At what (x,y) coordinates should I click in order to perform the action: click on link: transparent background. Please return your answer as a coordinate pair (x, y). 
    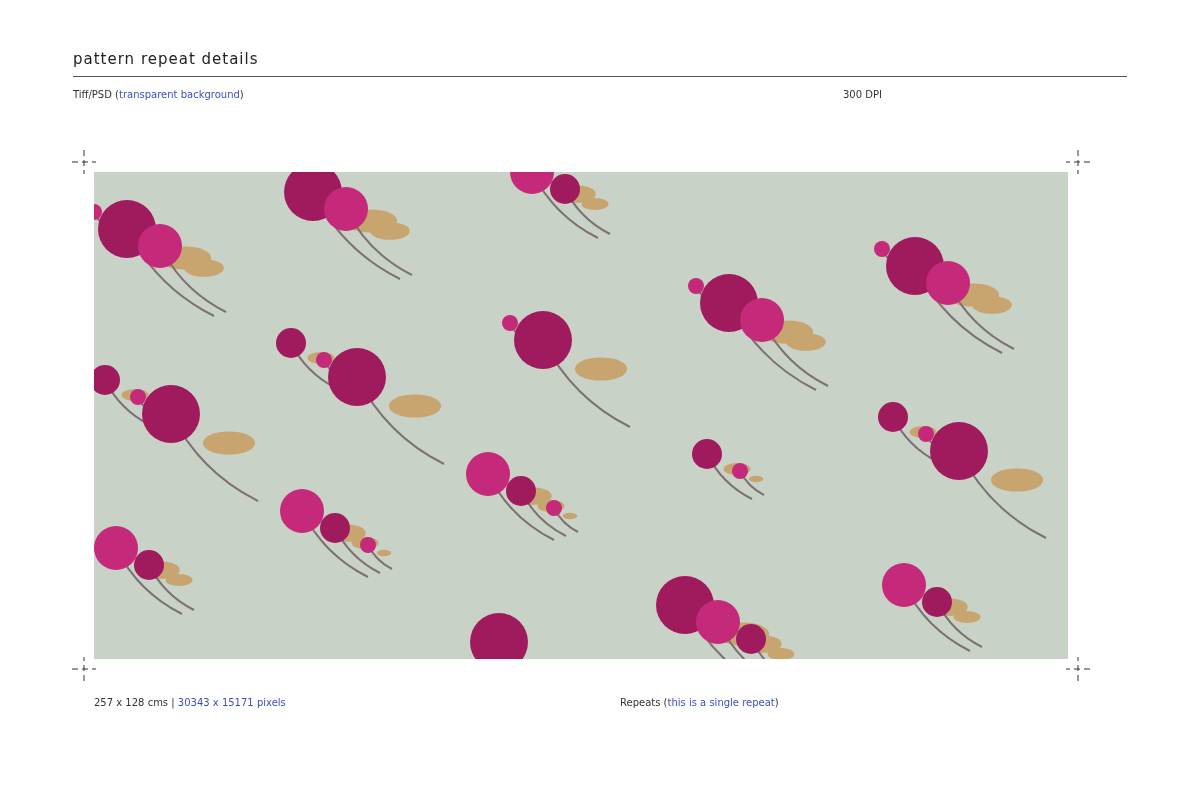
    Looking at the image, I should click on (179, 94).